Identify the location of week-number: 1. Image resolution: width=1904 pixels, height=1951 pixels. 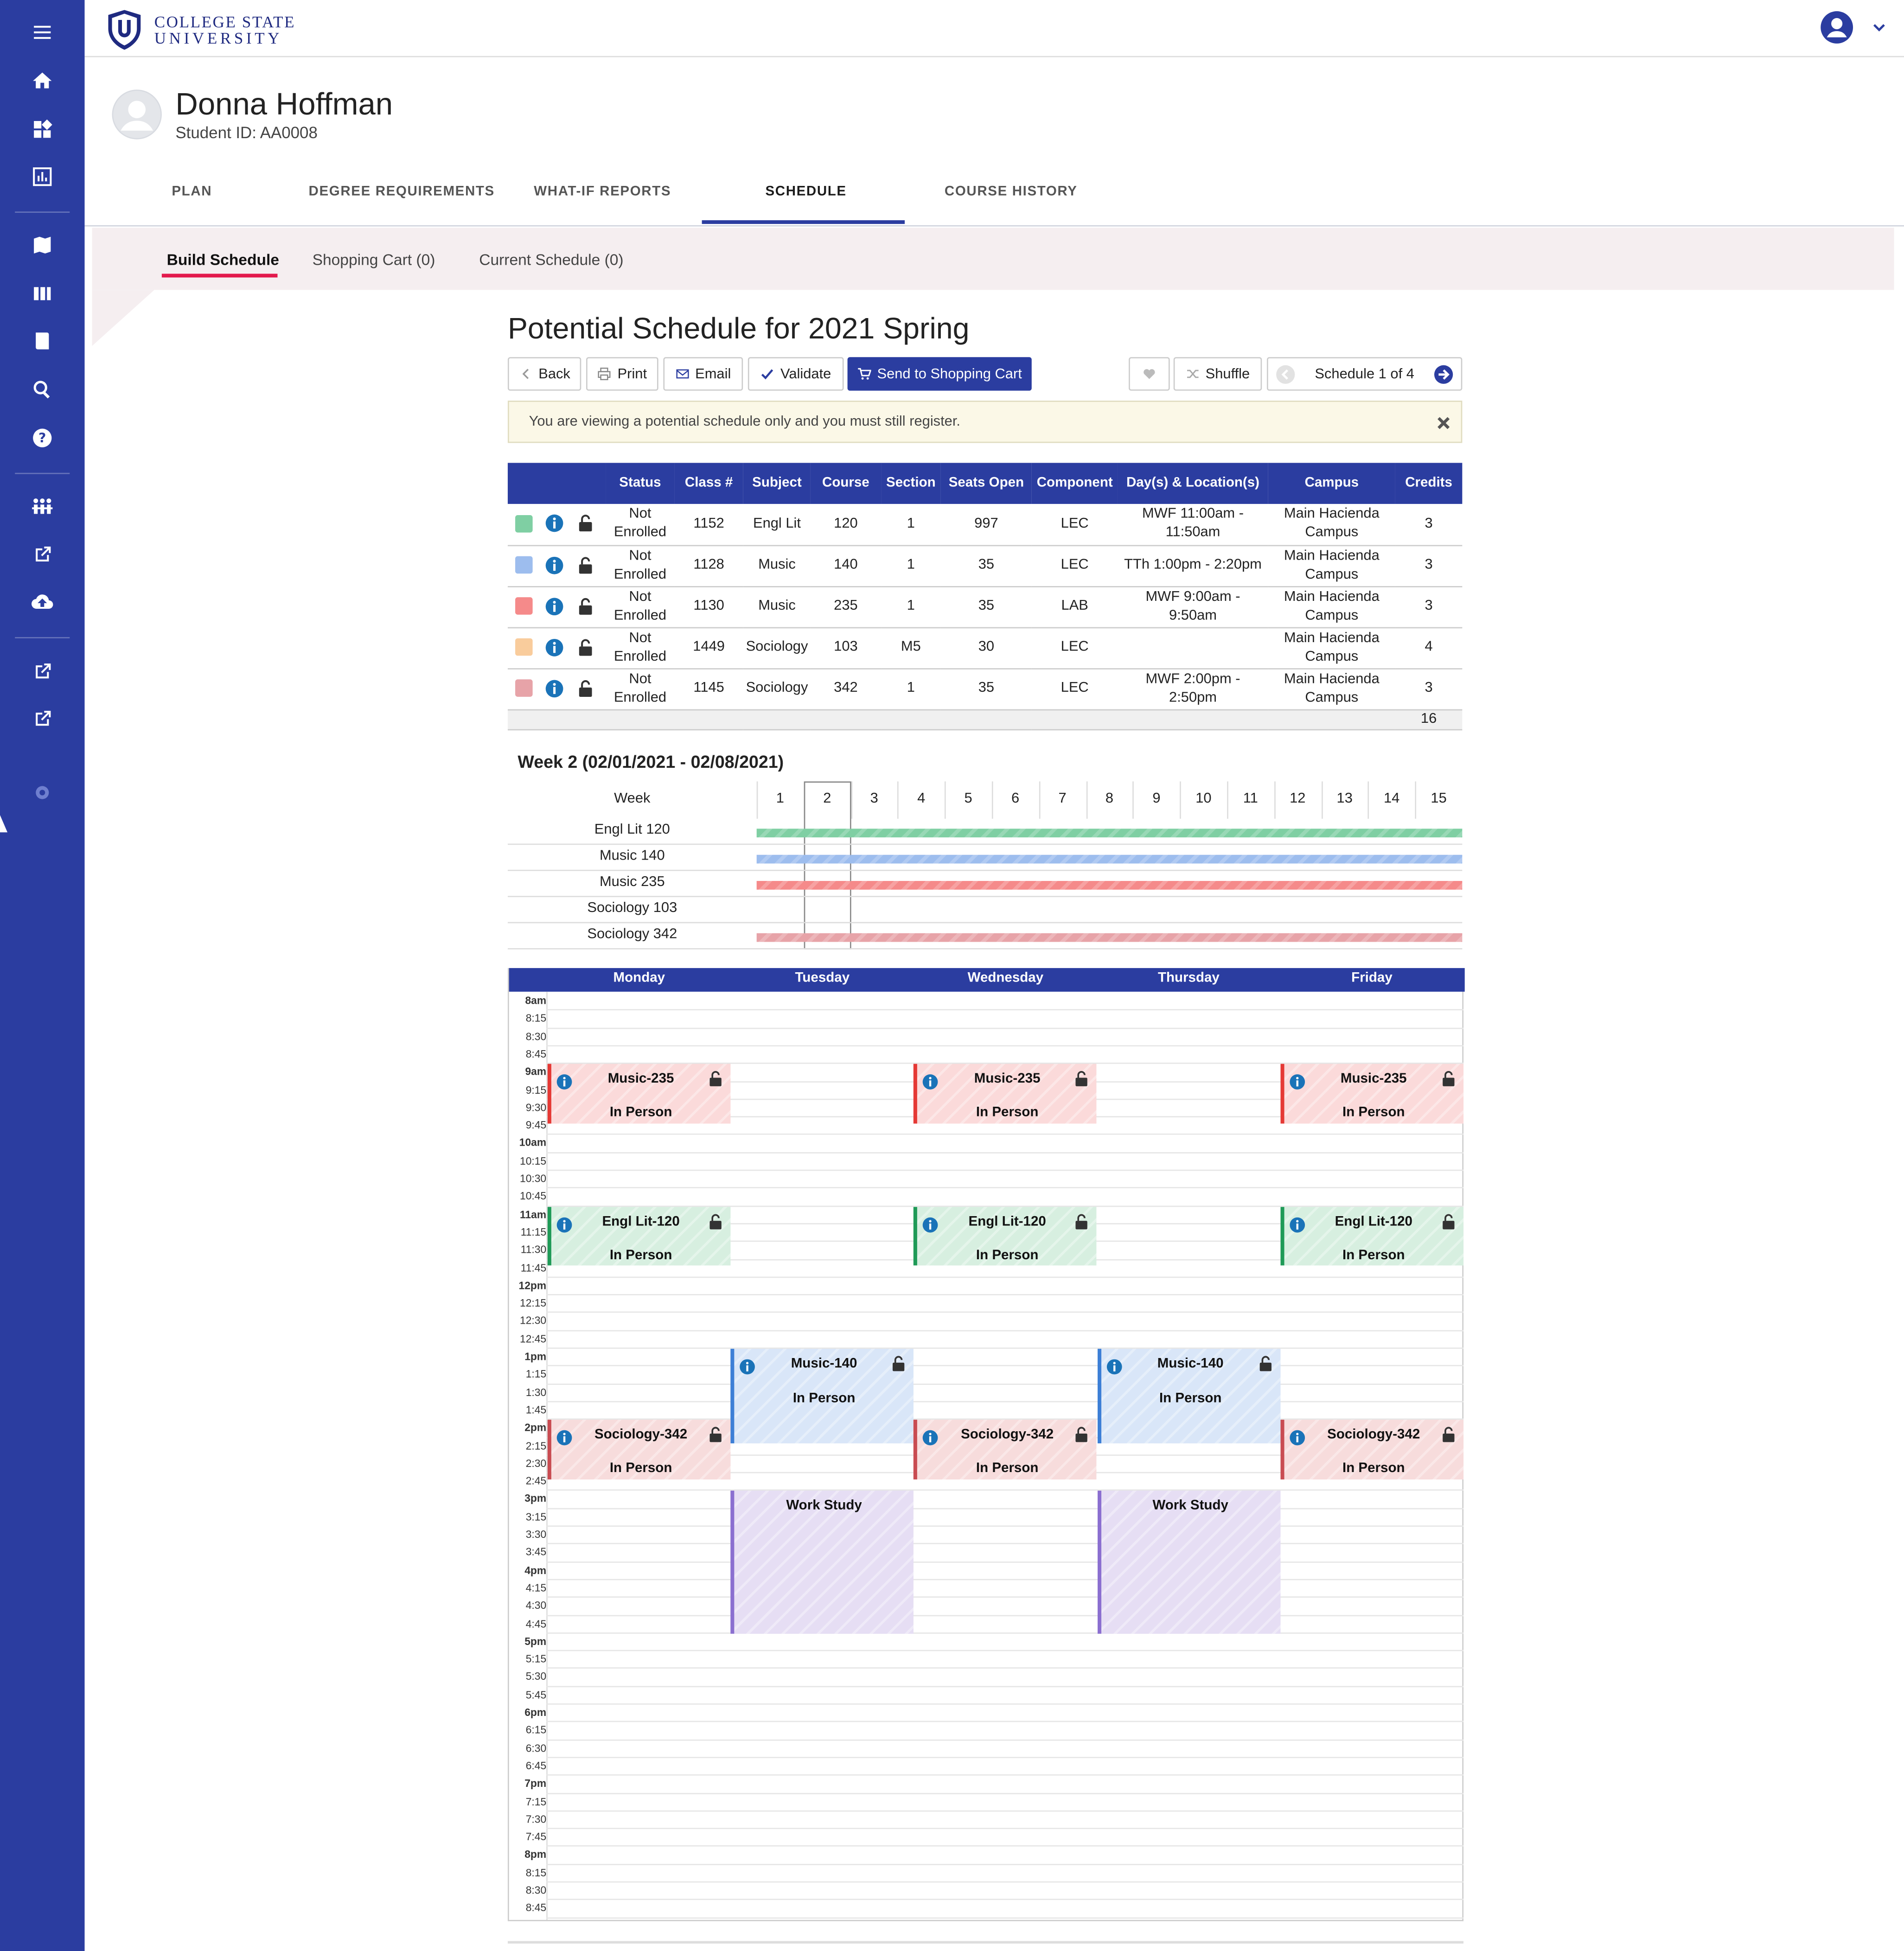
(780, 798).